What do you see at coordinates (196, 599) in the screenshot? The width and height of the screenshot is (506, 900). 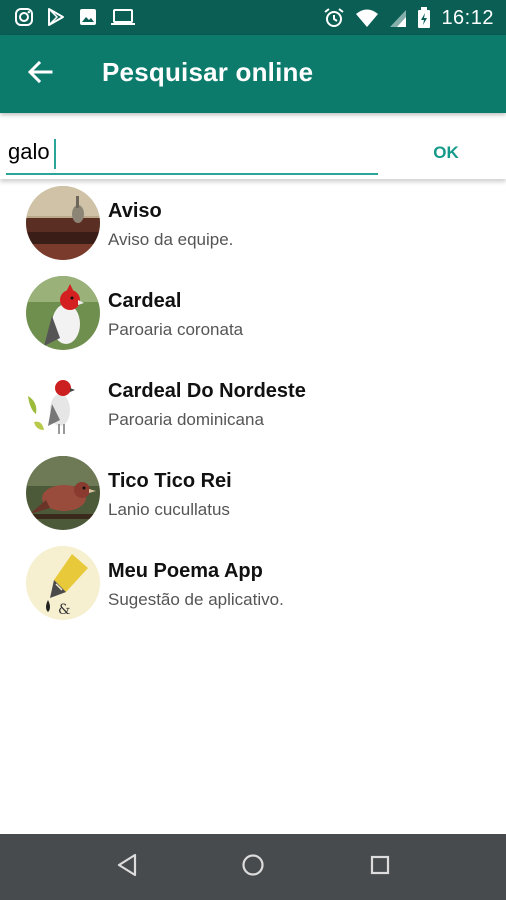 I see `list-item-subtitle: Sugestão de aplicativo.` at bounding box center [196, 599].